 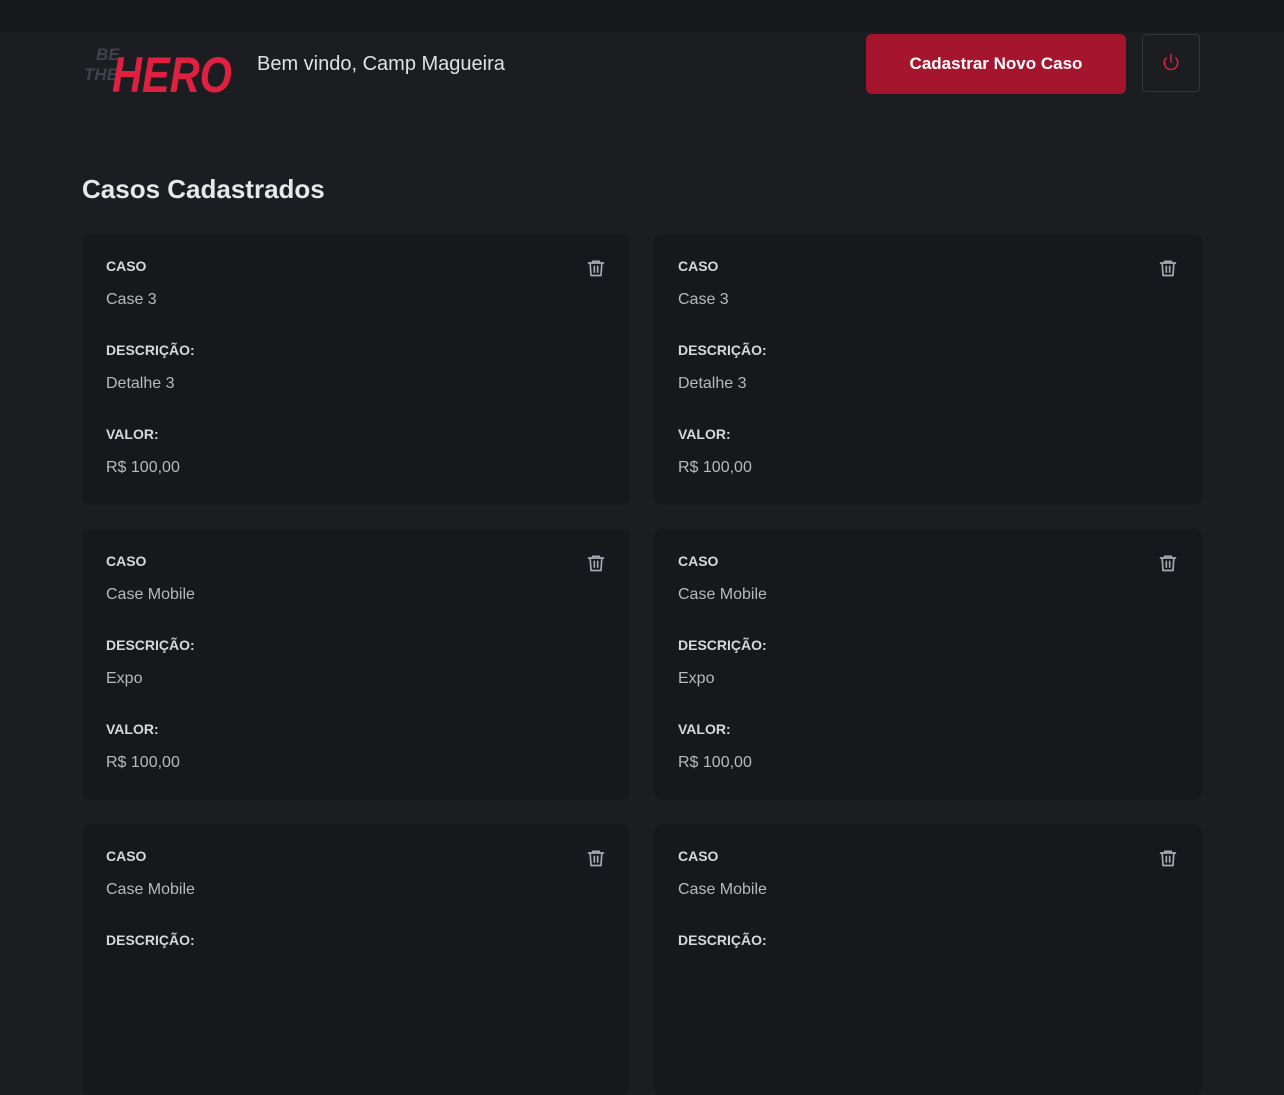 I want to click on new-case-button: Cadastrar Novo Caso, so click(x=996, y=64).